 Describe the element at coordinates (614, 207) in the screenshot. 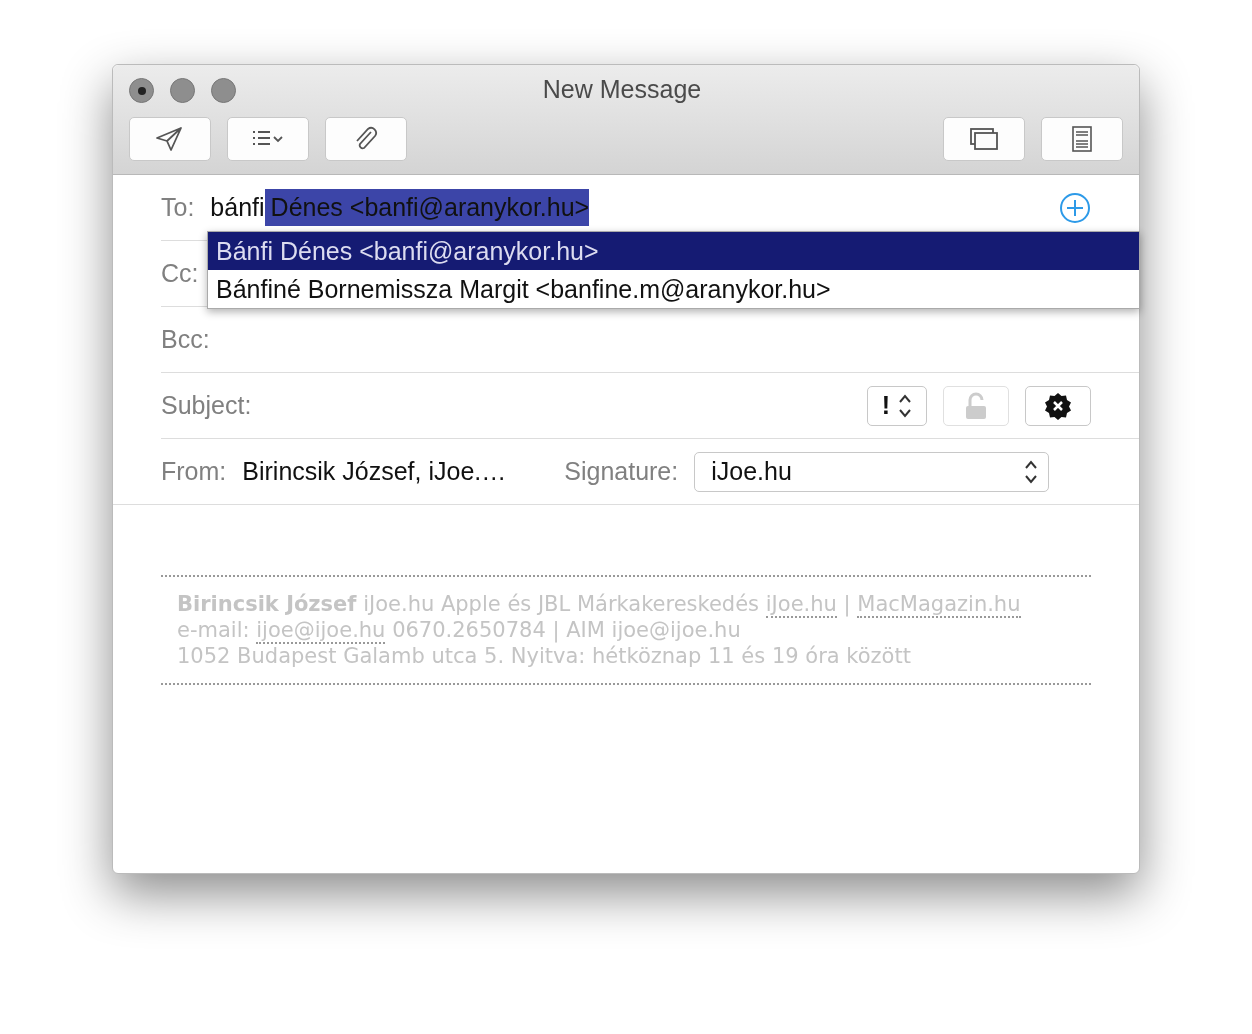

I see `to-field: bánfi Dénes <banfi@aranykor.hu>` at that location.